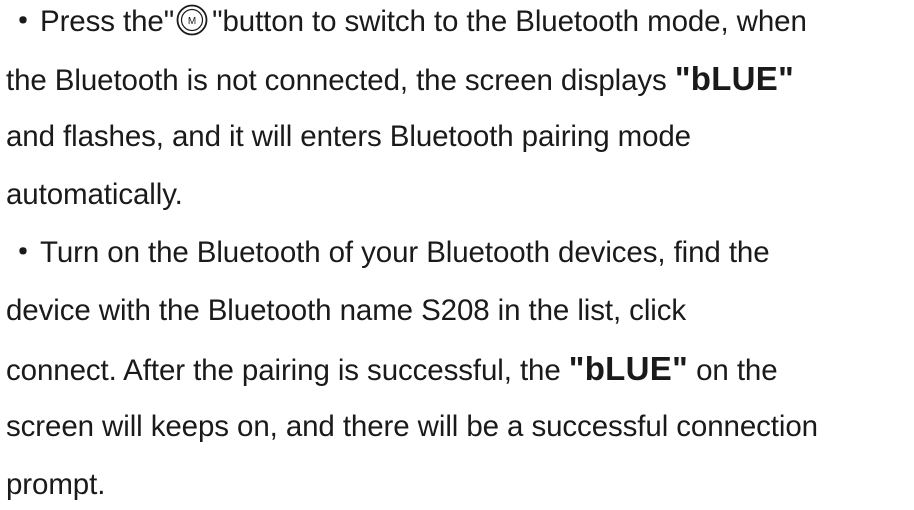  I want to click on m-button-icon: M, so click(192, 20).